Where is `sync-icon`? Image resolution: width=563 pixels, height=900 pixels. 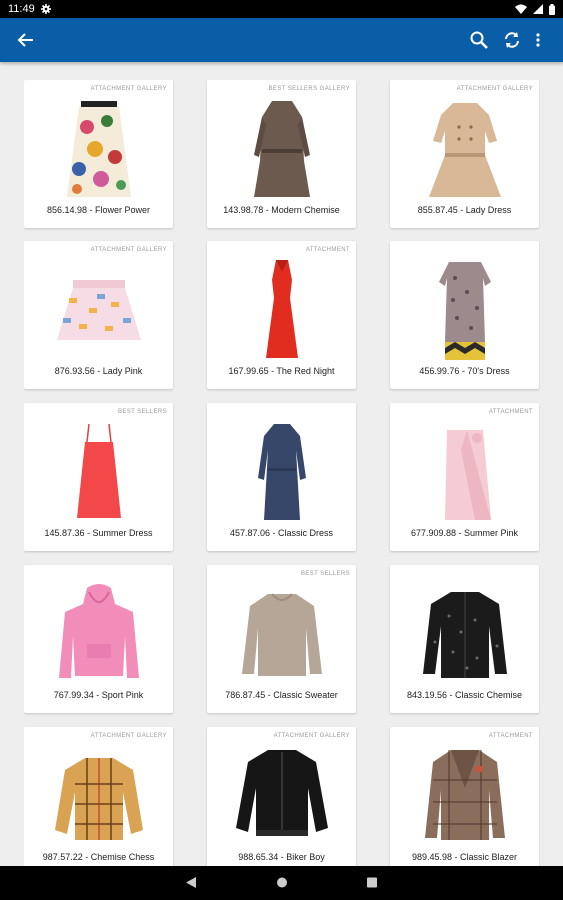 sync-icon is located at coordinates (512, 40).